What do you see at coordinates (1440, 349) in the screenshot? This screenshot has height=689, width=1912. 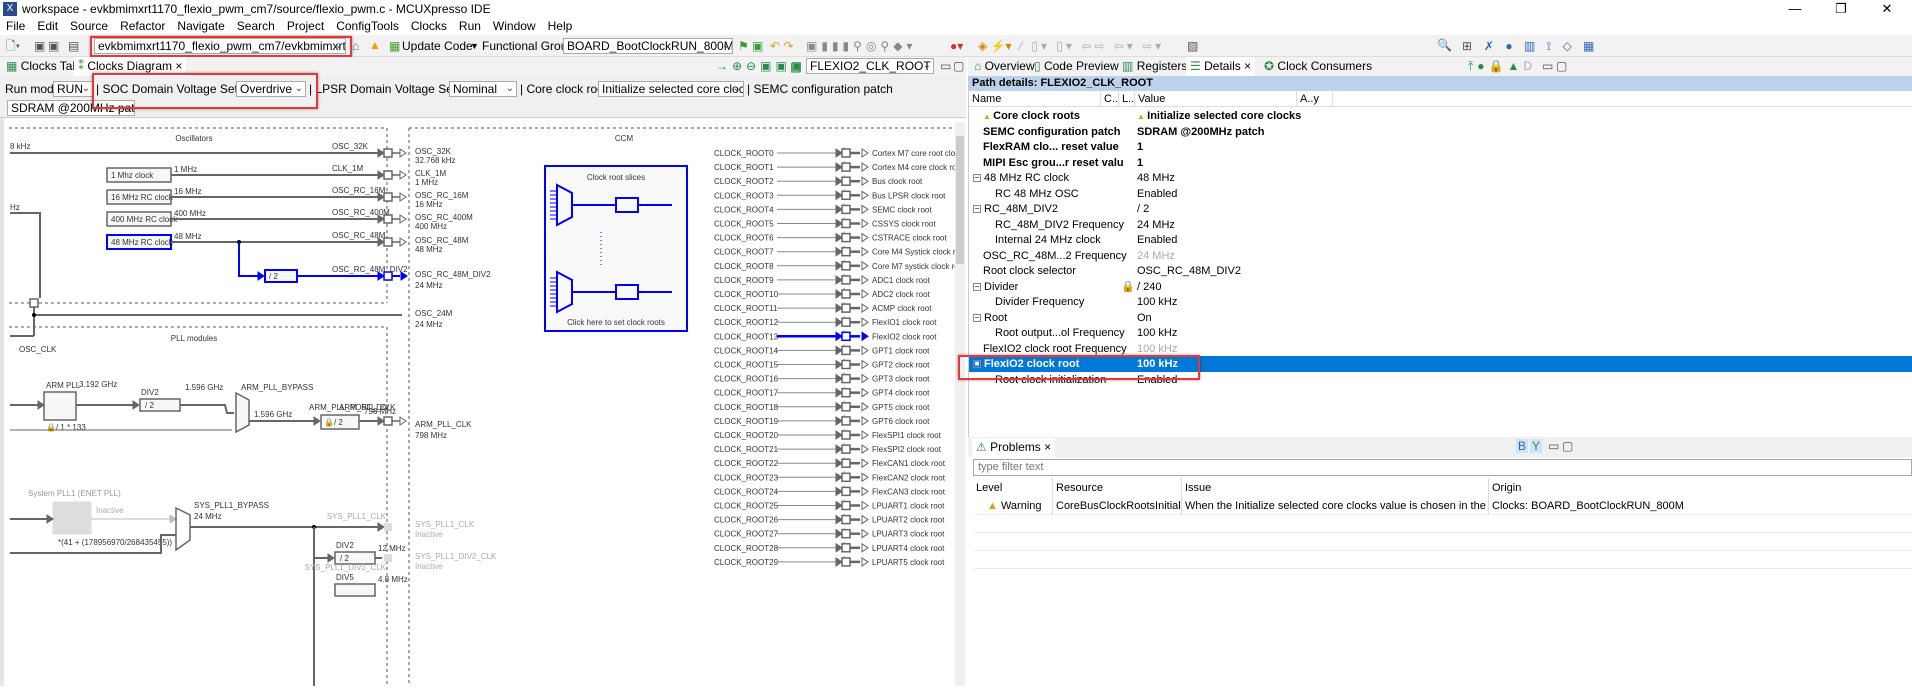 I see `details-row: FlexIO2 clock root Frequency 100 kHz` at bounding box center [1440, 349].